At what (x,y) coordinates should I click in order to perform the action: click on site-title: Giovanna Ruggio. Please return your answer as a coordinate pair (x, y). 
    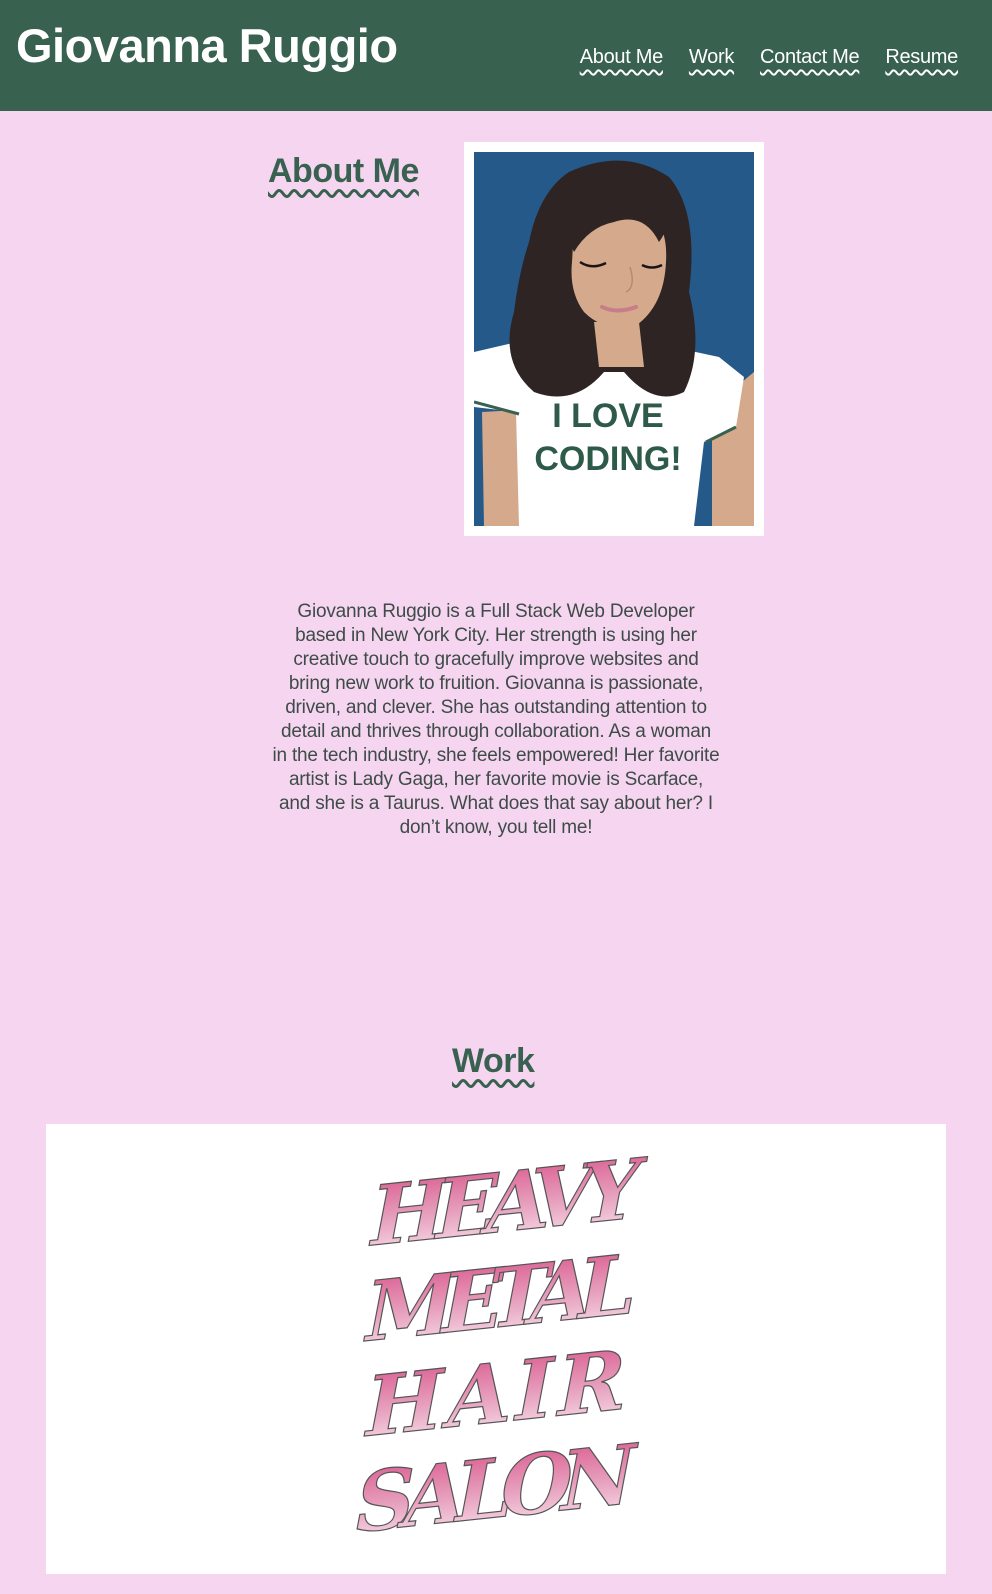
    Looking at the image, I should click on (207, 45).